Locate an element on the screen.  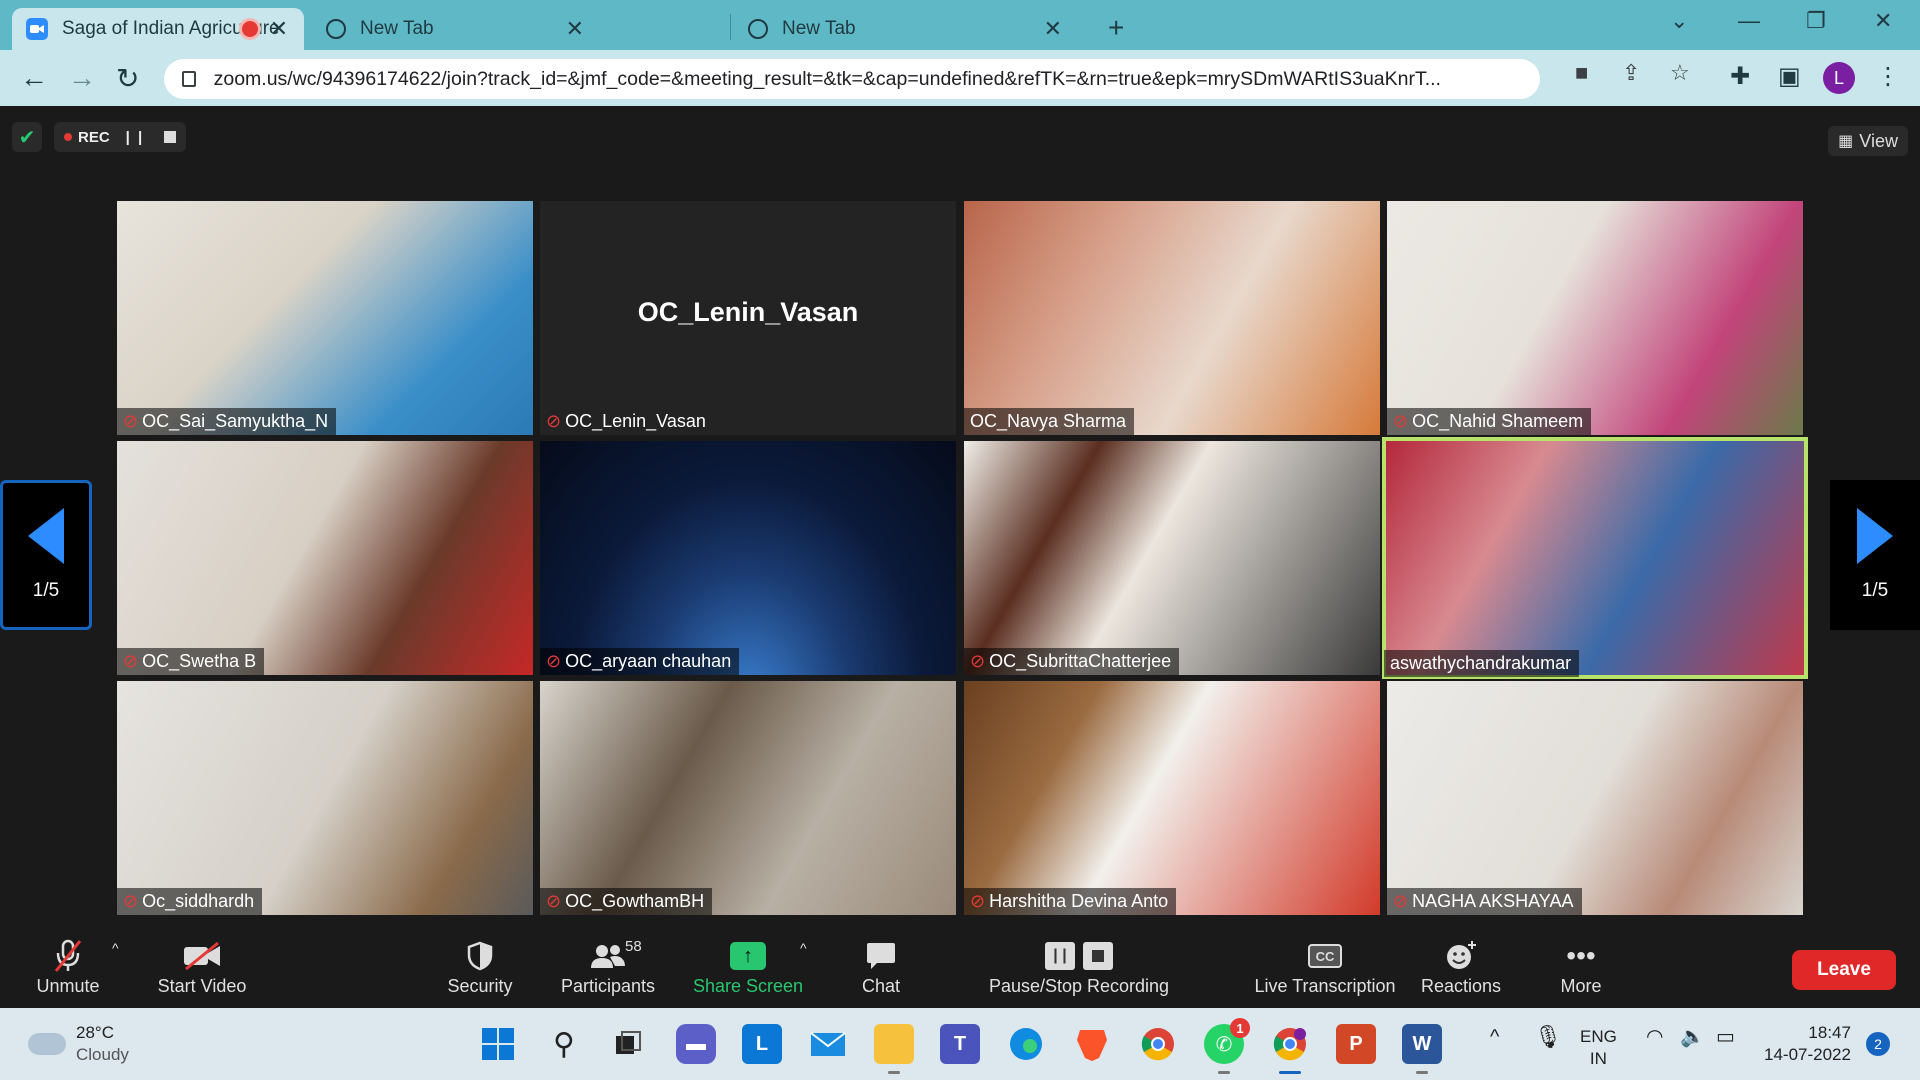
video-tile: ⊘ OC_Swetha B is located at coordinates (325, 558).